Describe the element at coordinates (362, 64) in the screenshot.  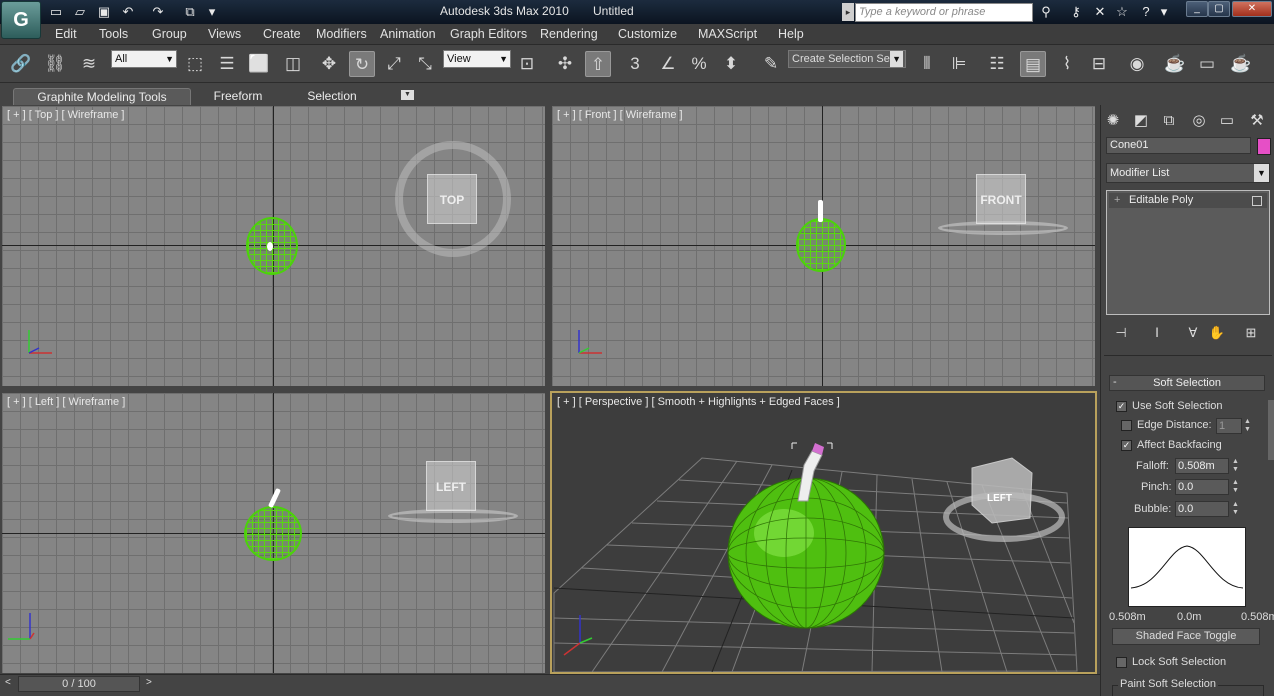
I see `rotate-icon: ↻` at that location.